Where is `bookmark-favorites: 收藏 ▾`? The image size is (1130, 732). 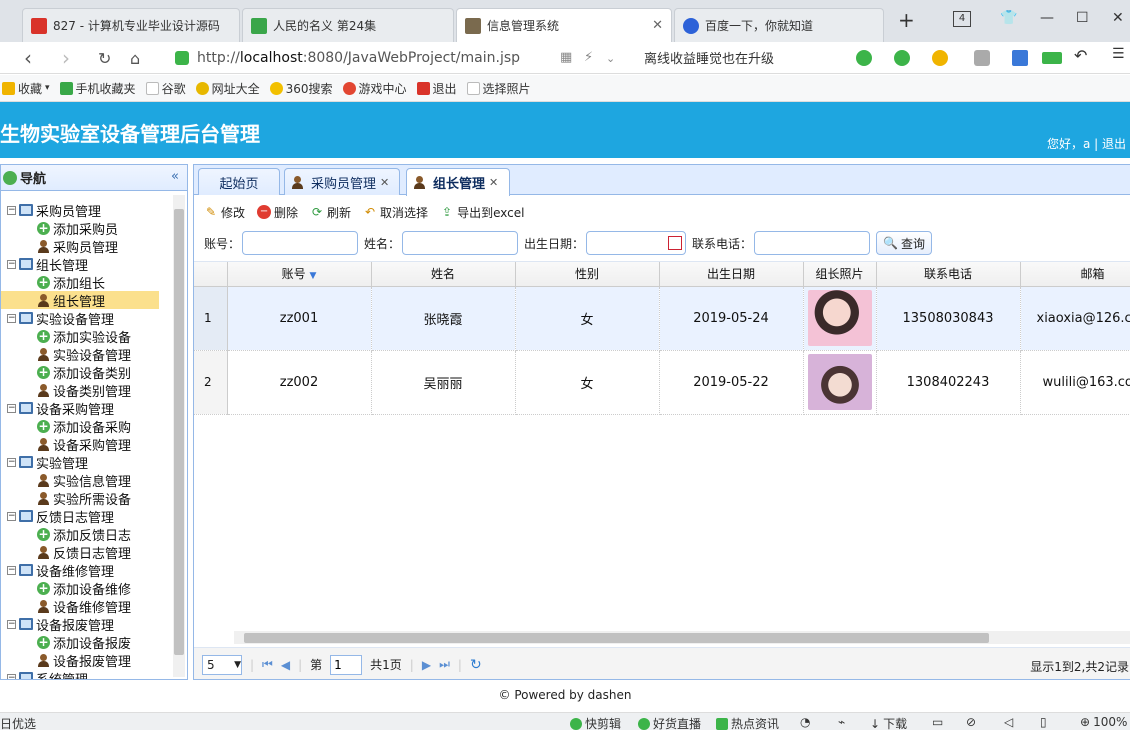
bookmark-favorites: 收藏 ▾ is located at coordinates (26, 88).